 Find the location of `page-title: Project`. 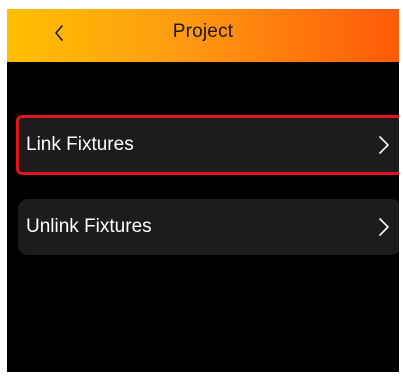

page-title: Project is located at coordinates (203, 31).